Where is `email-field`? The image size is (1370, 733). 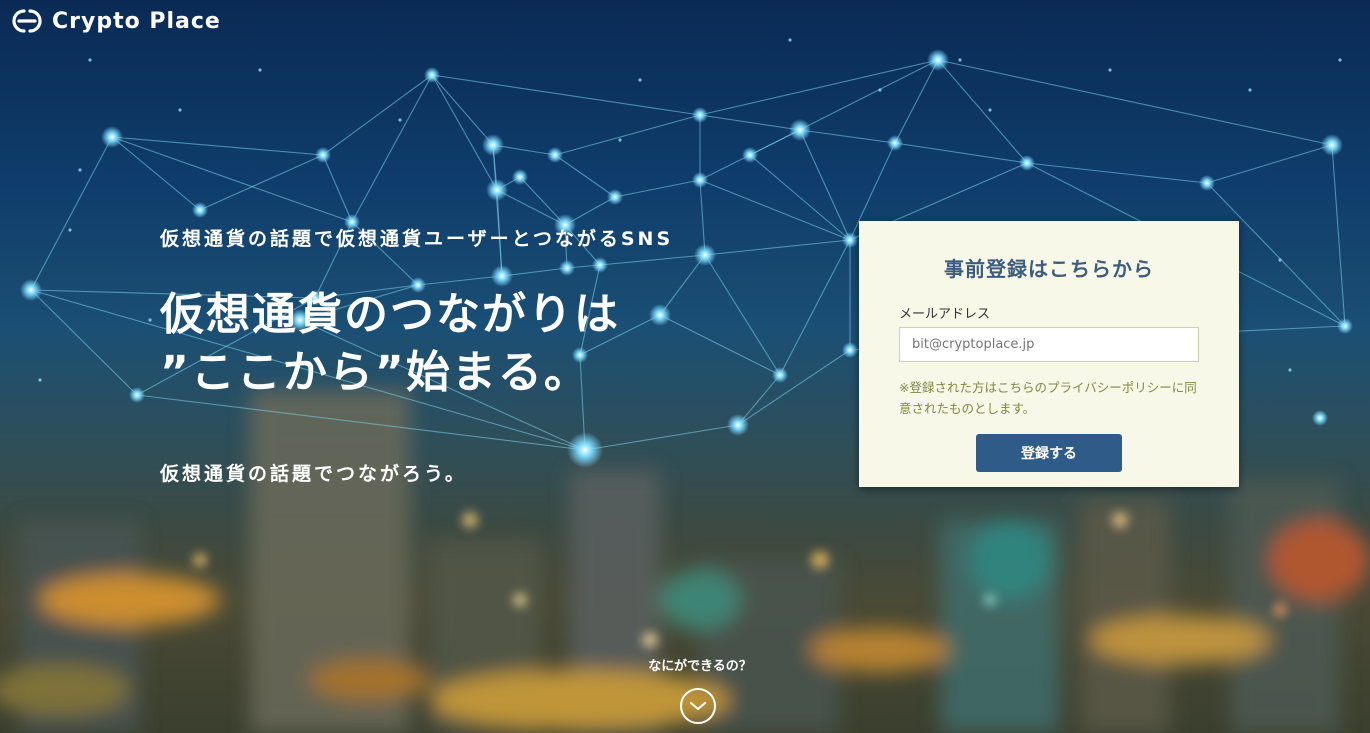
email-field is located at coordinates (1049, 344).